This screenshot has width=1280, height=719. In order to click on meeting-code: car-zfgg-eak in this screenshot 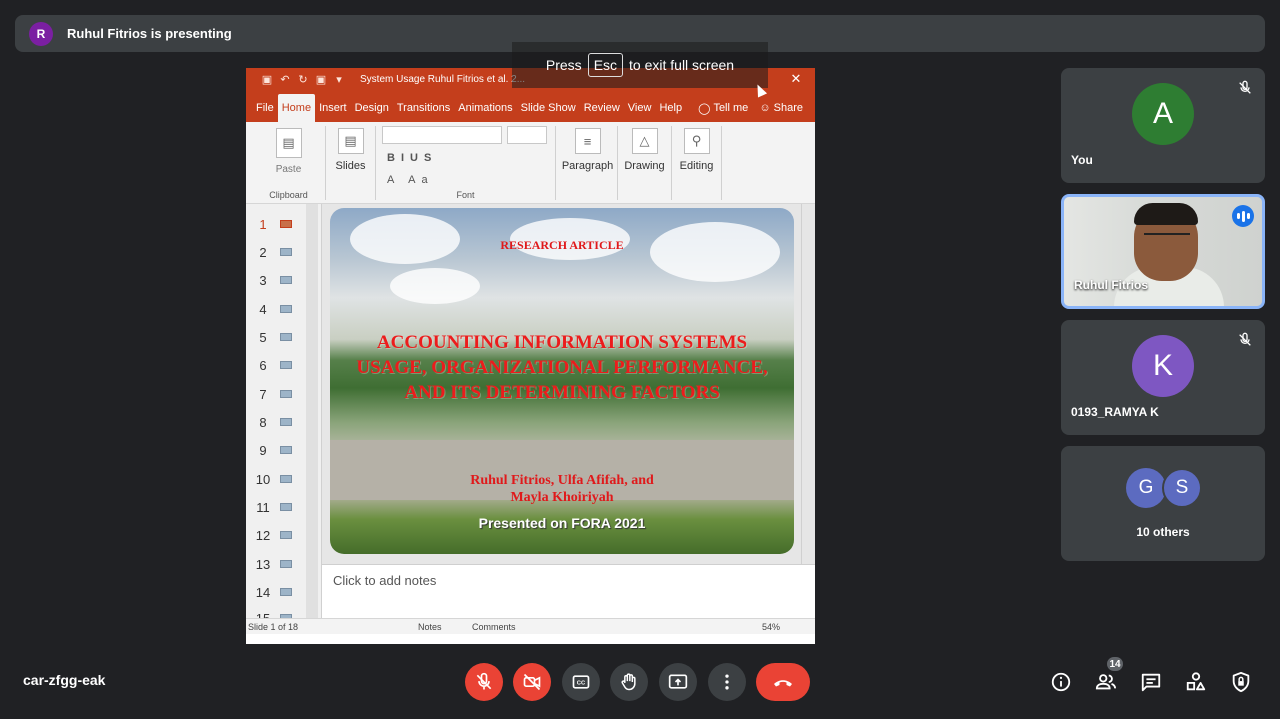, I will do `click(64, 680)`.